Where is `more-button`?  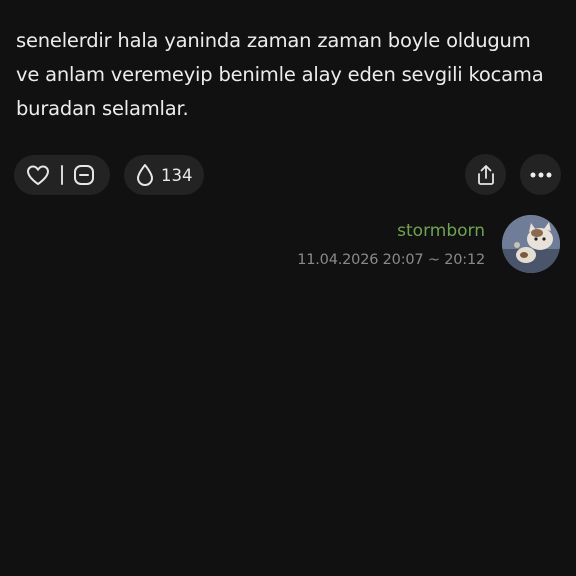
more-button is located at coordinates (540, 174).